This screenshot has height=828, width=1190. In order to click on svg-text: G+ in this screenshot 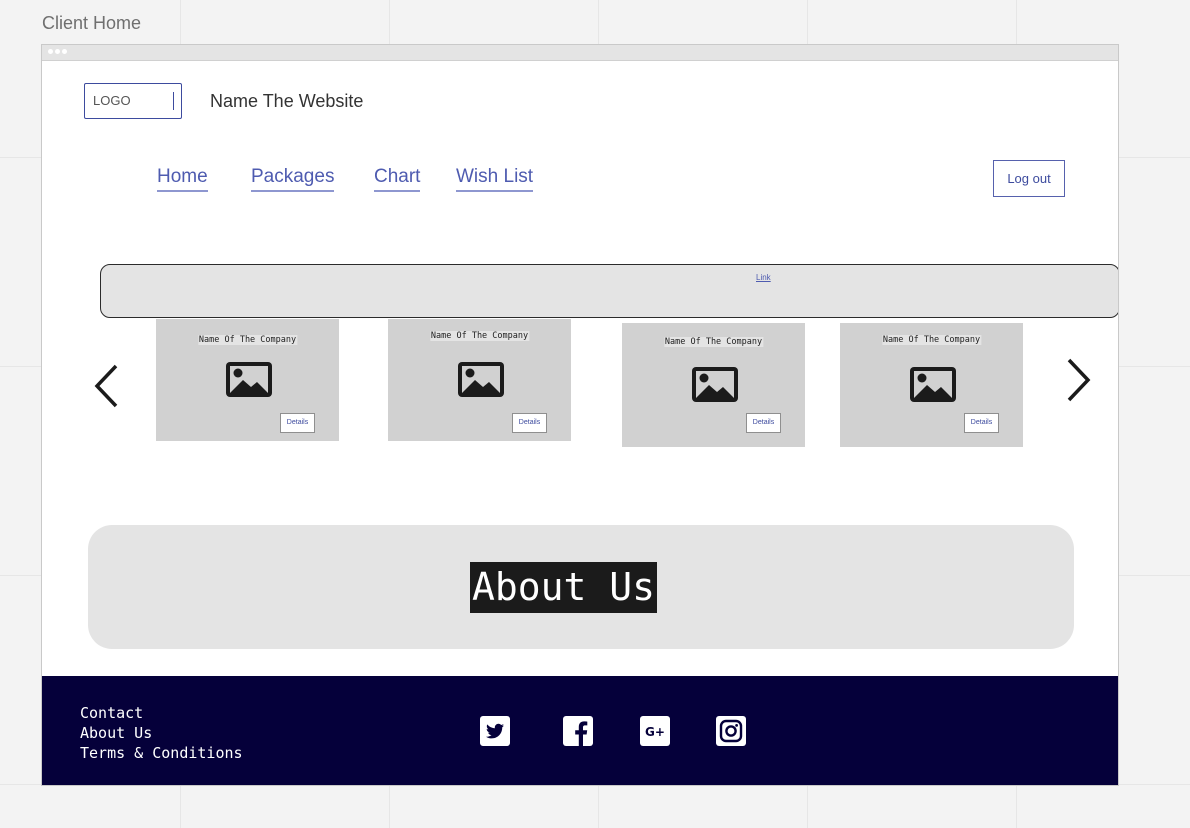, I will do `click(655, 732)`.